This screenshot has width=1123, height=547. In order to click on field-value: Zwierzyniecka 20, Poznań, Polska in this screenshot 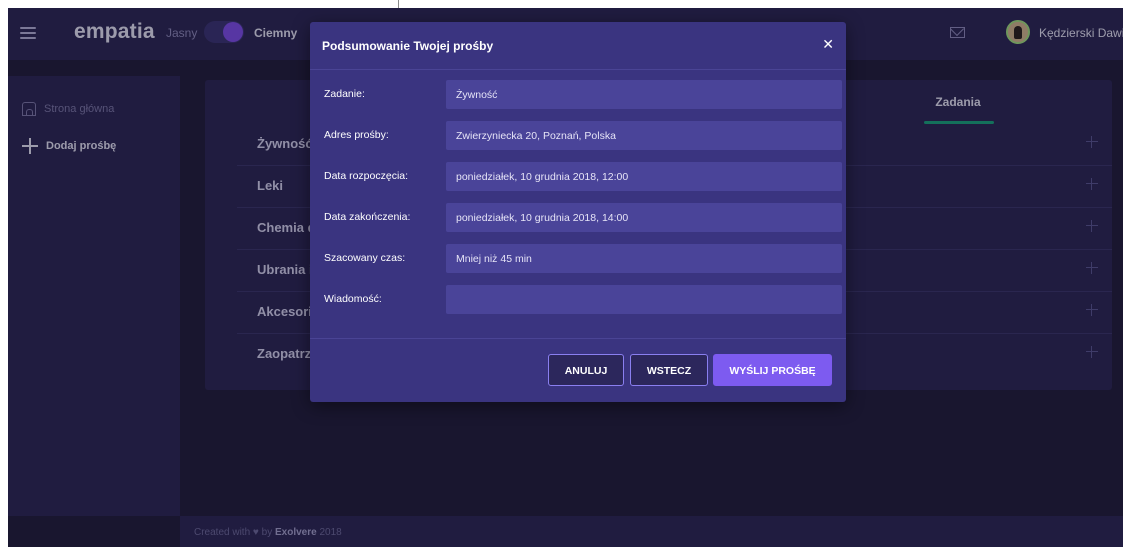, I will do `click(644, 135)`.